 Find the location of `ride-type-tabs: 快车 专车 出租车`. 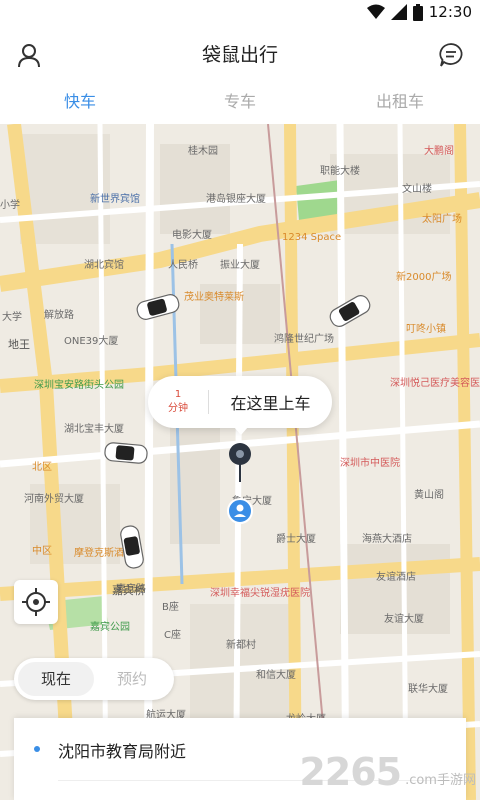

ride-type-tabs: 快车 专车 出租车 is located at coordinates (240, 103).